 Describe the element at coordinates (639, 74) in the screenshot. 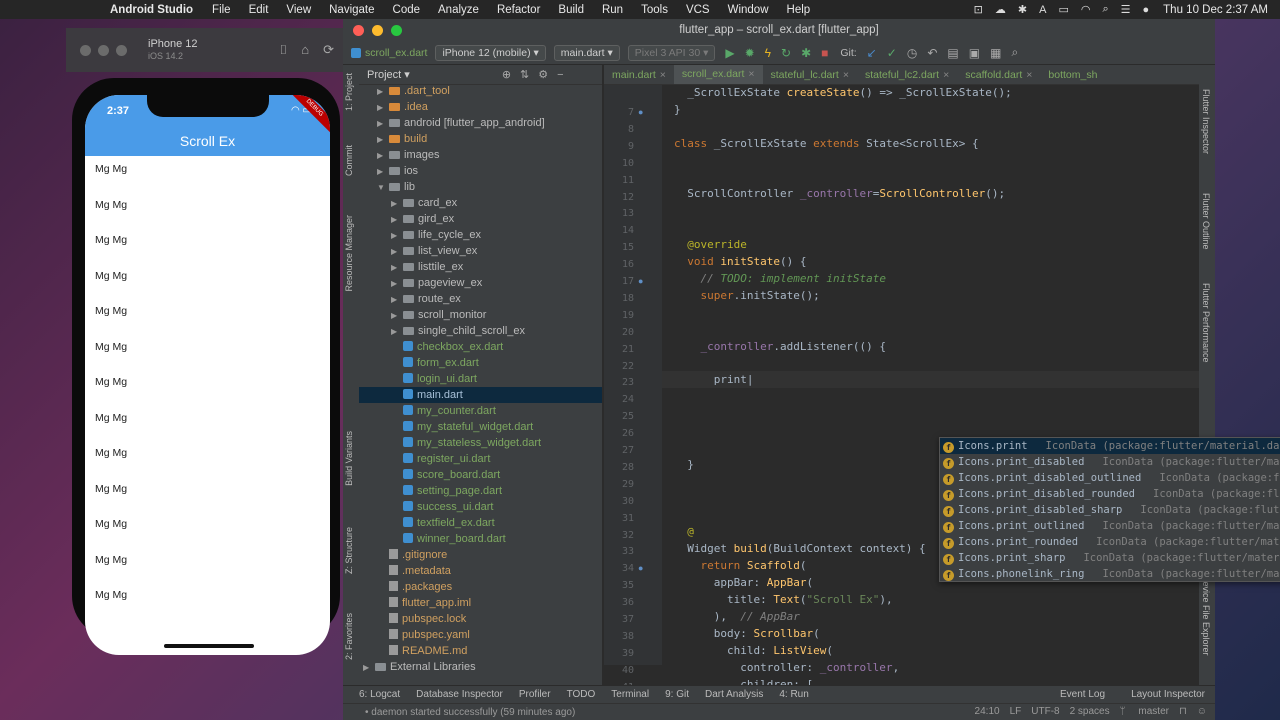

I see `editor-tab: main.dart ×` at that location.